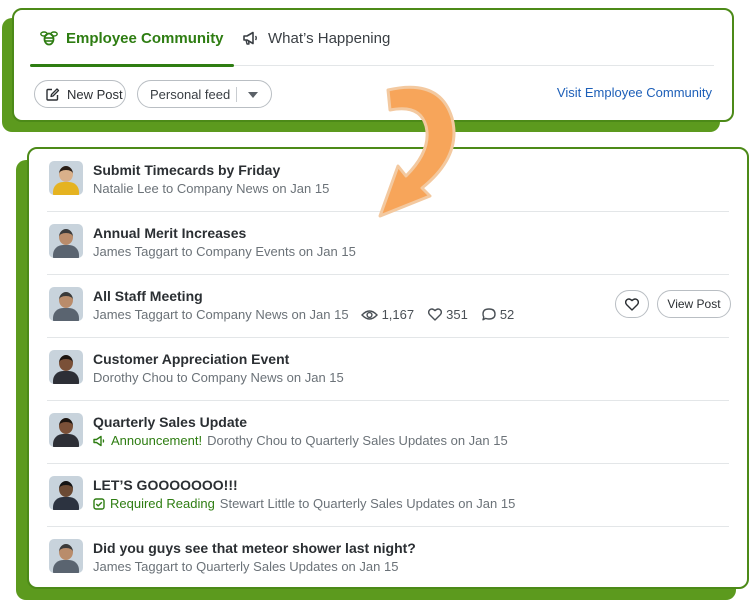 This screenshot has height=610, width=750. I want to click on feed-select-value: Personal feed, so click(190, 94).